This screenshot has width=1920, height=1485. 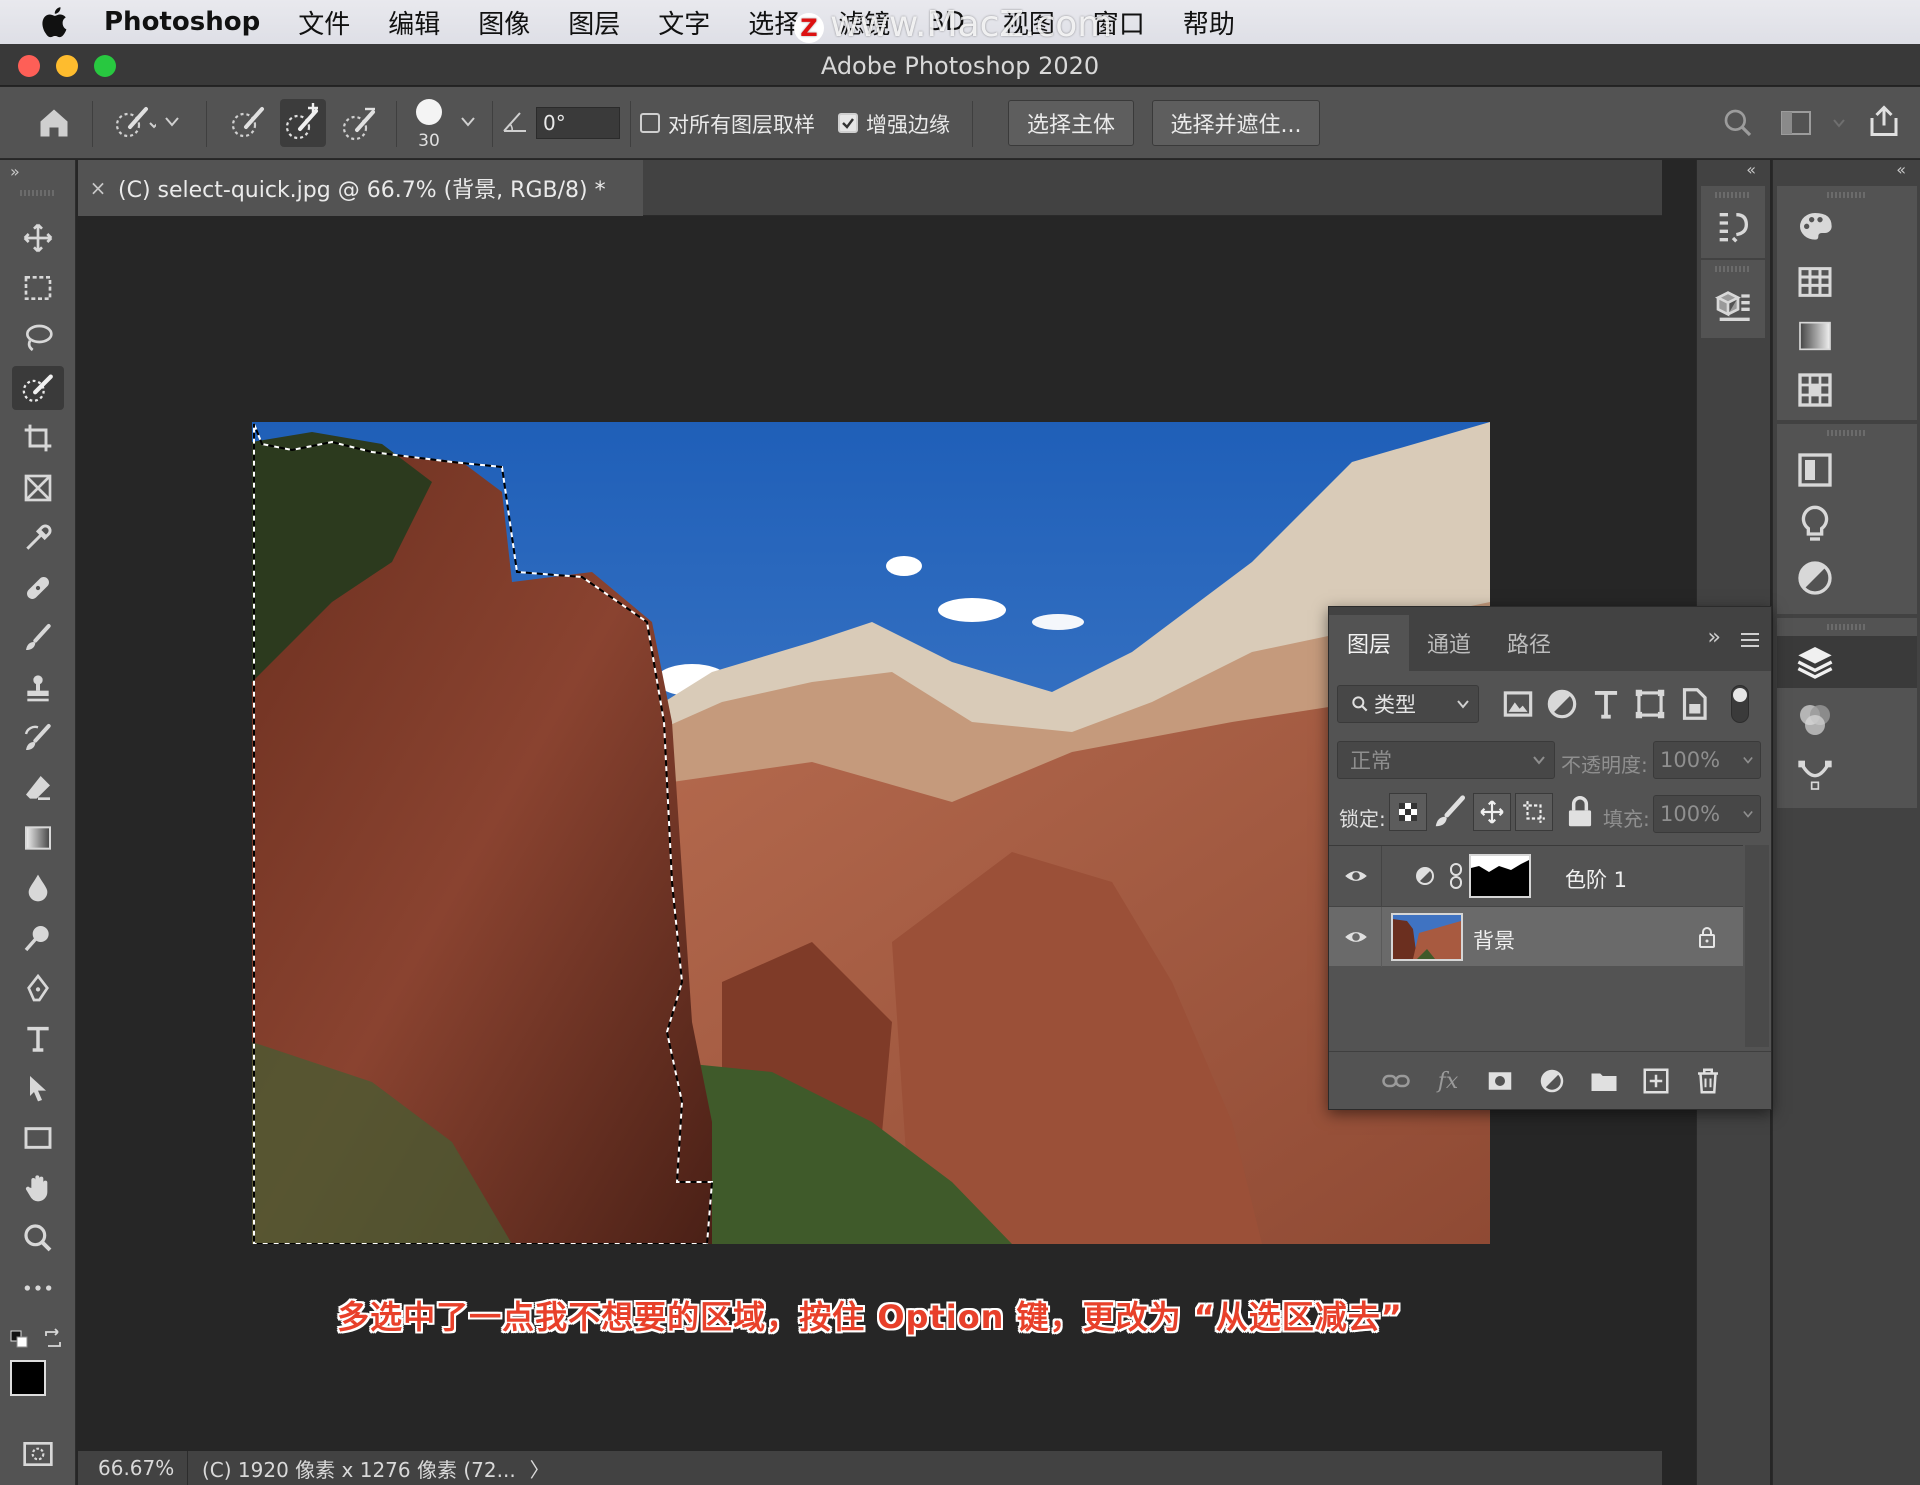 What do you see at coordinates (1604, 1081) in the screenshot?
I see `new-group-icon` at bounding box center [1604, 1081].